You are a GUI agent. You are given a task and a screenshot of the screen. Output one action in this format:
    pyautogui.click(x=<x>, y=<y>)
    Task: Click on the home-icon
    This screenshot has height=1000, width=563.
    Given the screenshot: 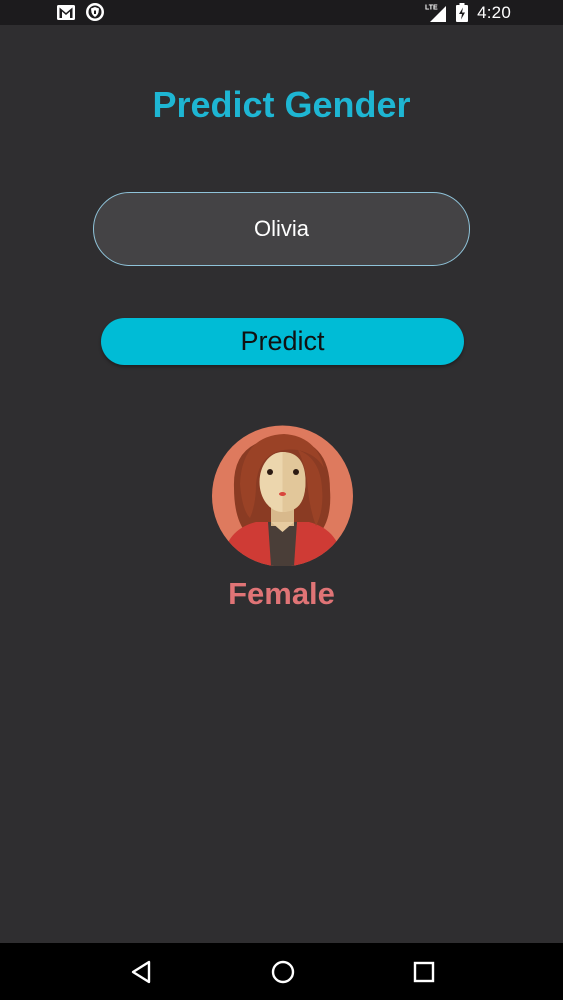 What is the action you would take?
    pyautogui.click(x=283, y=972)
    